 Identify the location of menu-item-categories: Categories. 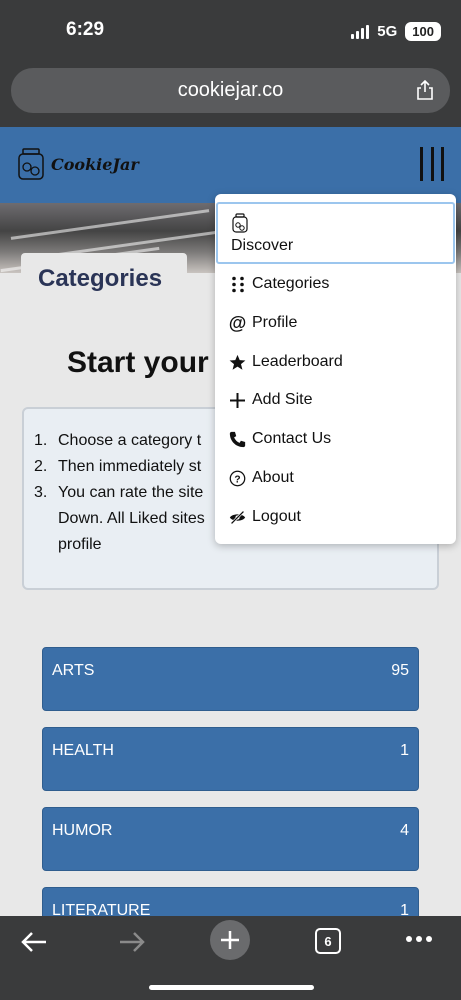
(279, 284).